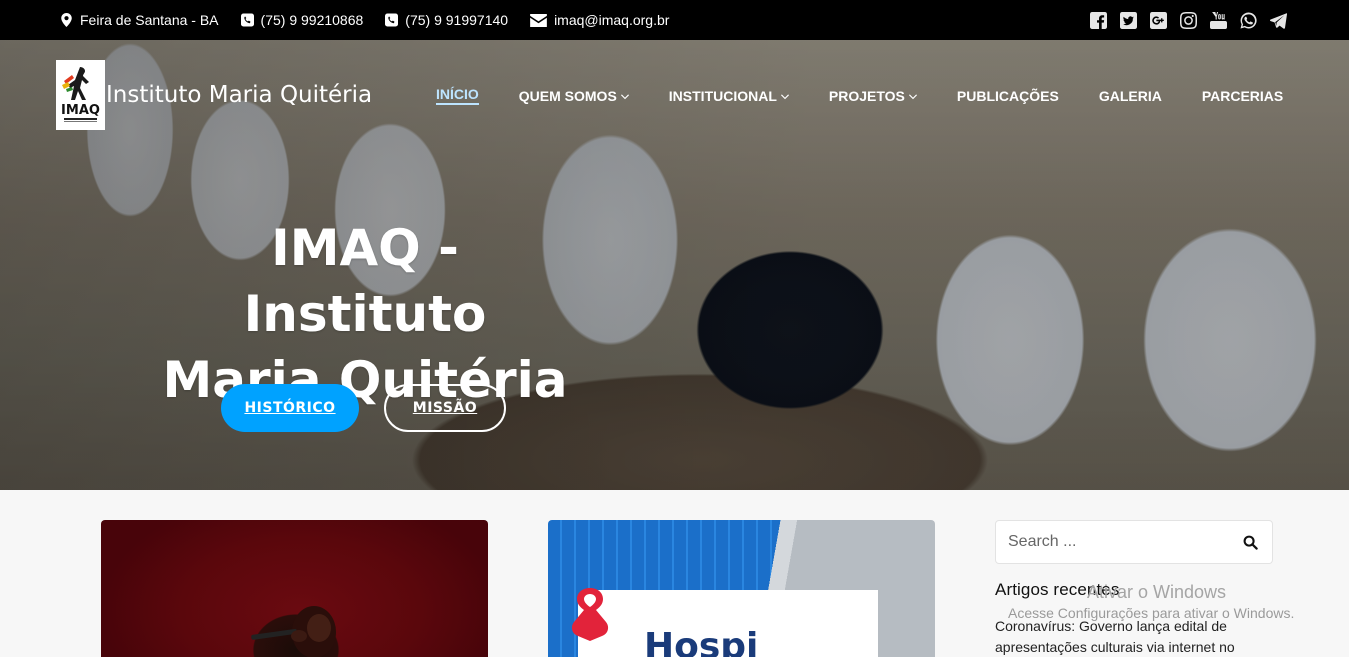  What do you see at coordinates (1250, 542) in the screenshot?
I see `search-icon` at bounding box center [1250, 542].